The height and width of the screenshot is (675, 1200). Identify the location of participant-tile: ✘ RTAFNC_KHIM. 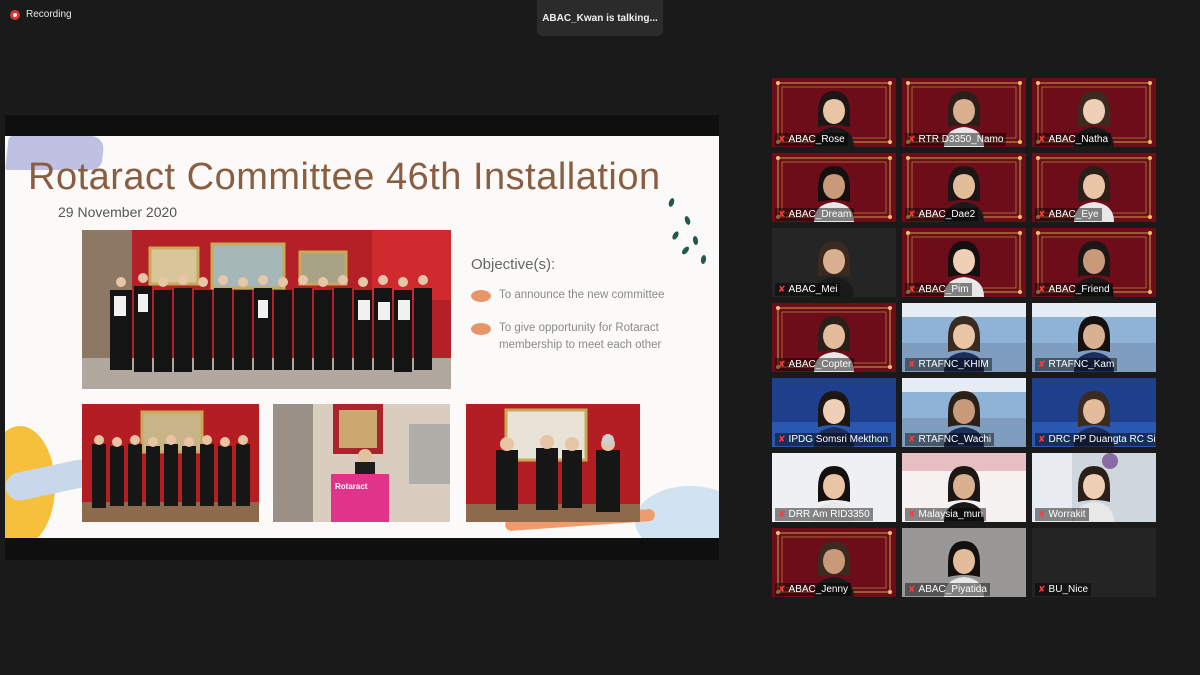
(964, 337).